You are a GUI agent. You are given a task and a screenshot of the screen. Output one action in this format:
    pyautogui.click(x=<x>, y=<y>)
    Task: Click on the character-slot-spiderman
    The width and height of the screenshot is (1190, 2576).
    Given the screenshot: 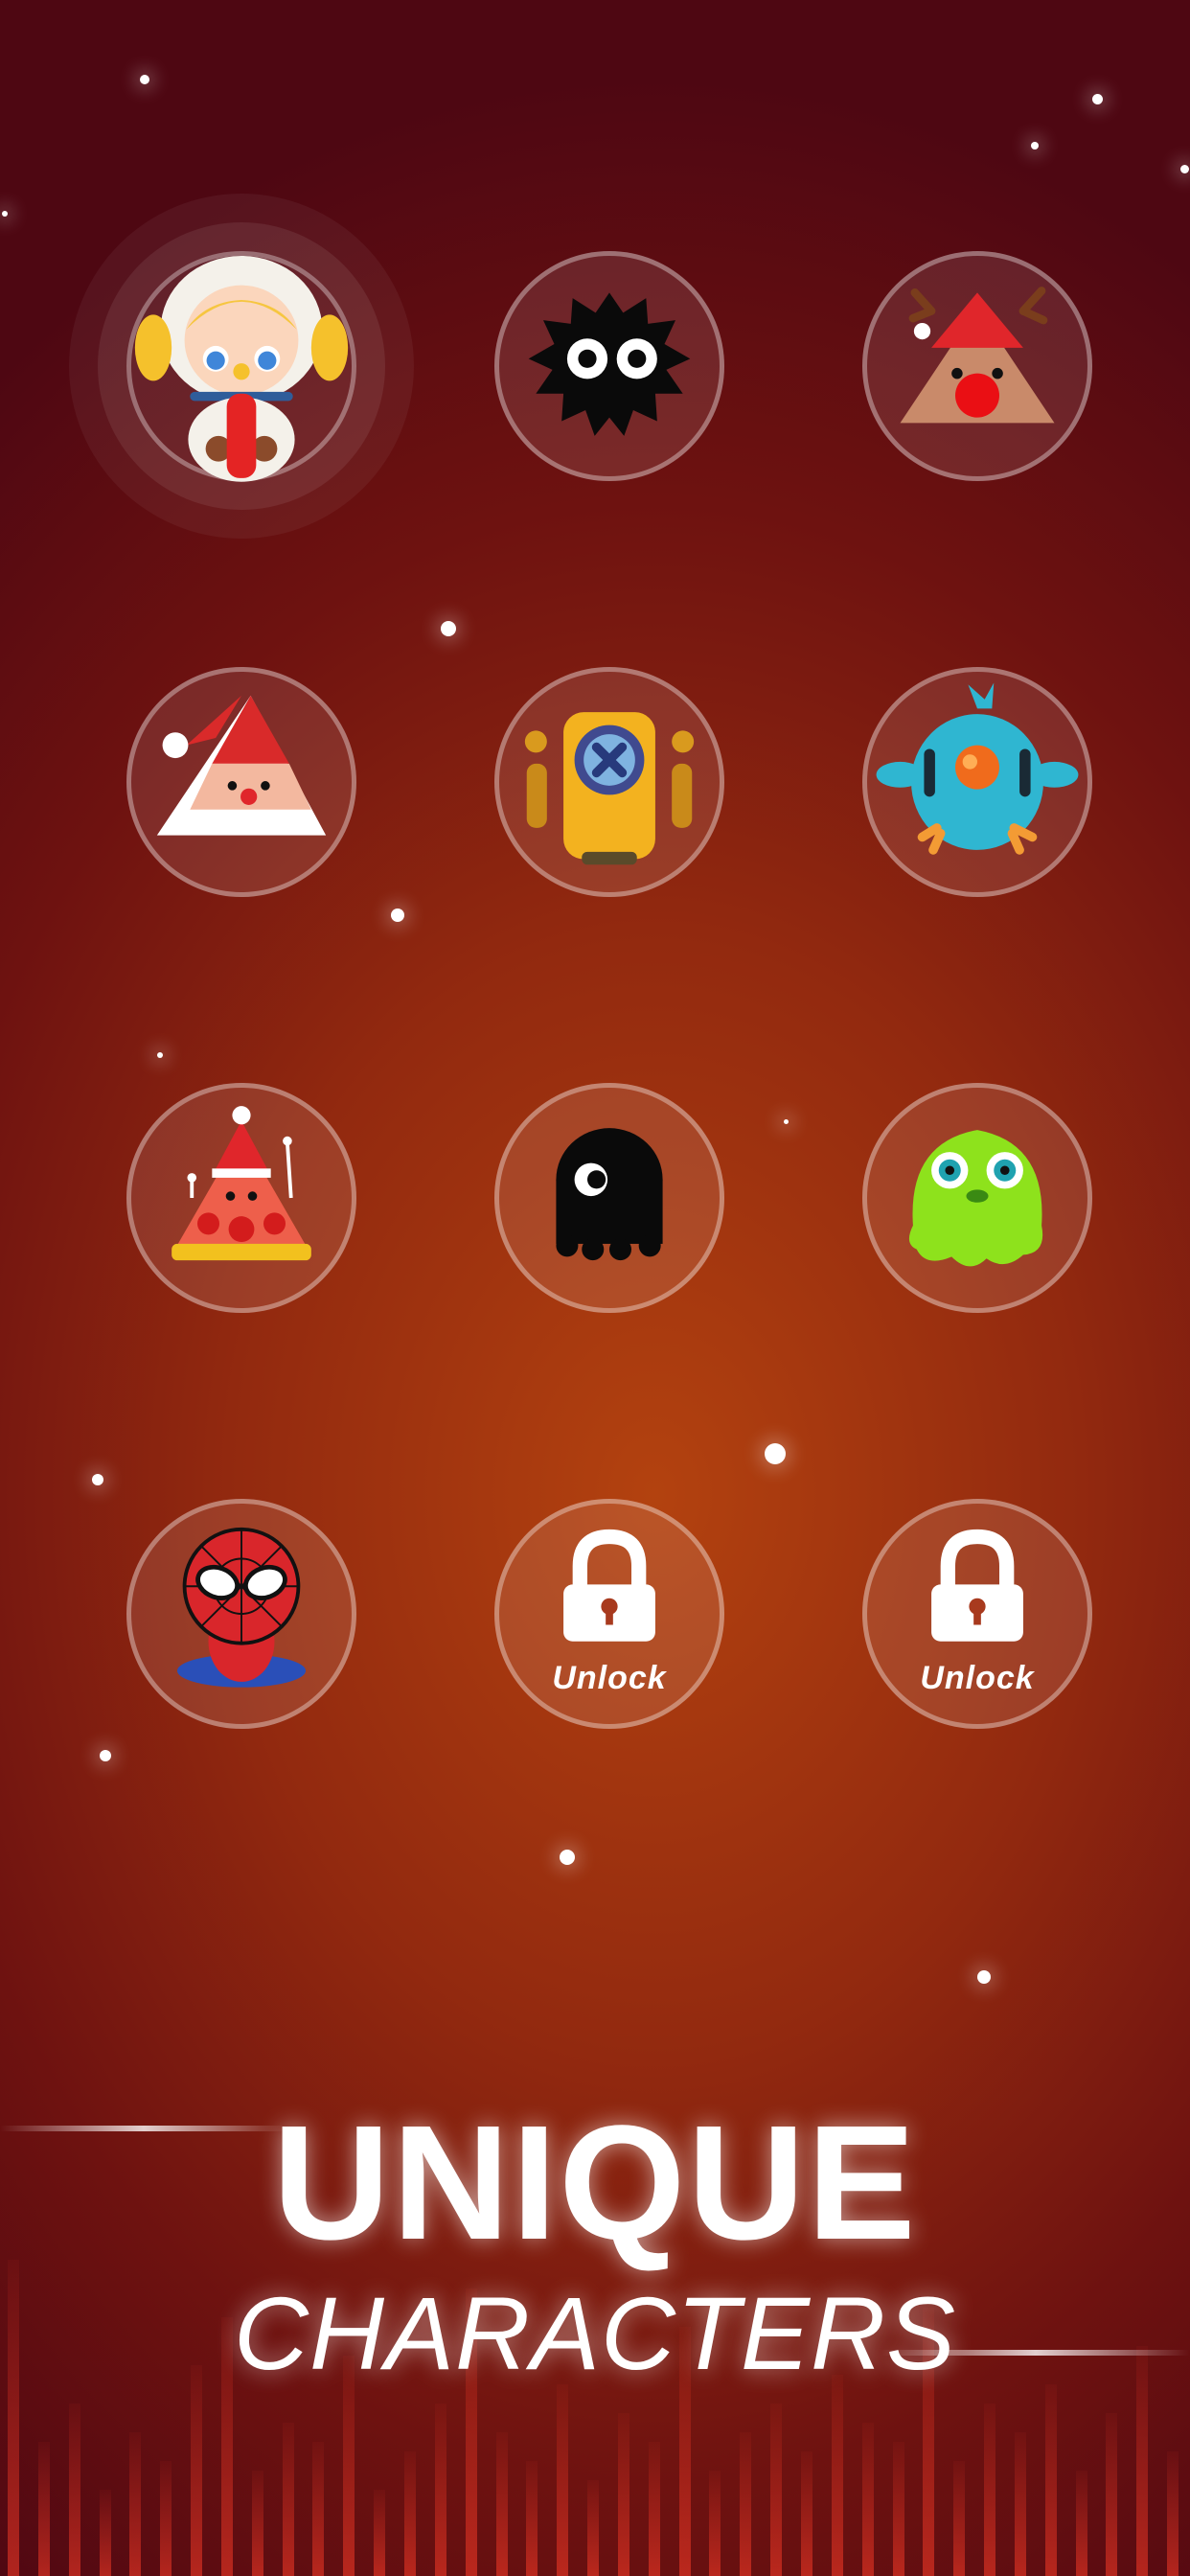 What is the action you would take?
    pyautogui.click(x=241, y=1614)
    